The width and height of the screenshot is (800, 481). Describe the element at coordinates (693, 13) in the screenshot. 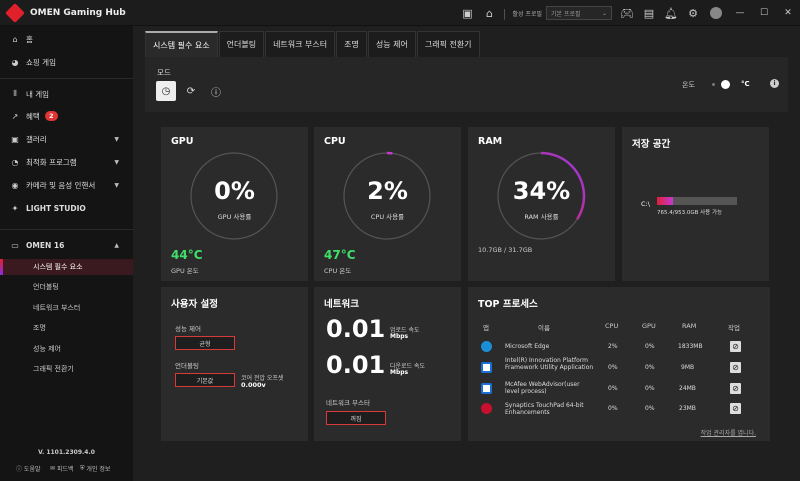

I see `settings-gear-icon: ⚙` at that location.